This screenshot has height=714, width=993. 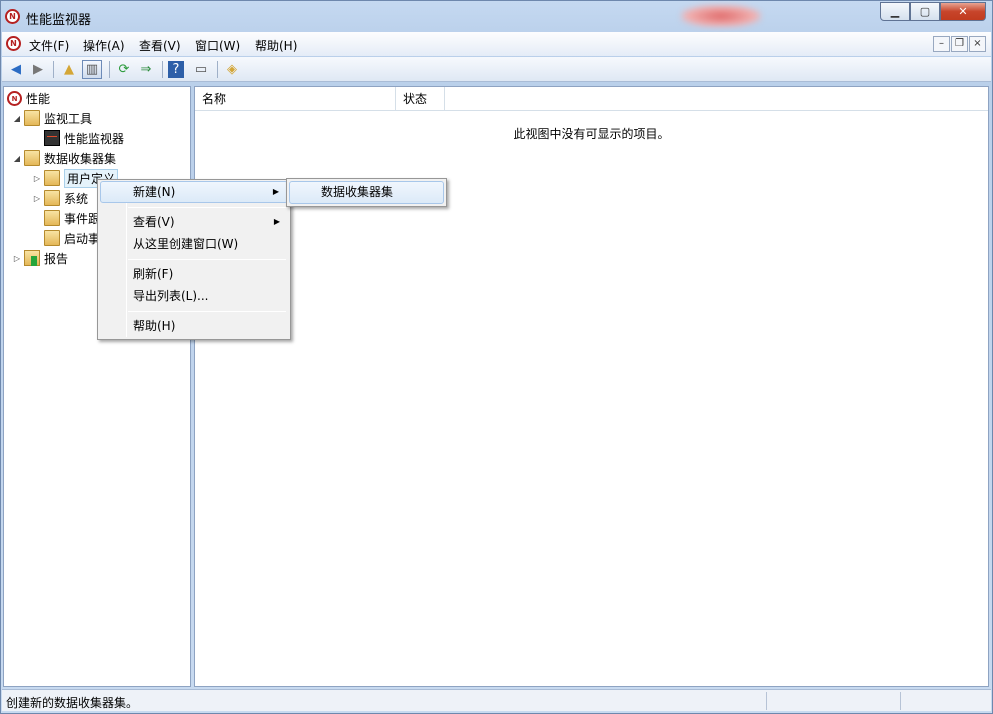 I want to click on refresh-icon: ⟳, so click(x=124, y=69).